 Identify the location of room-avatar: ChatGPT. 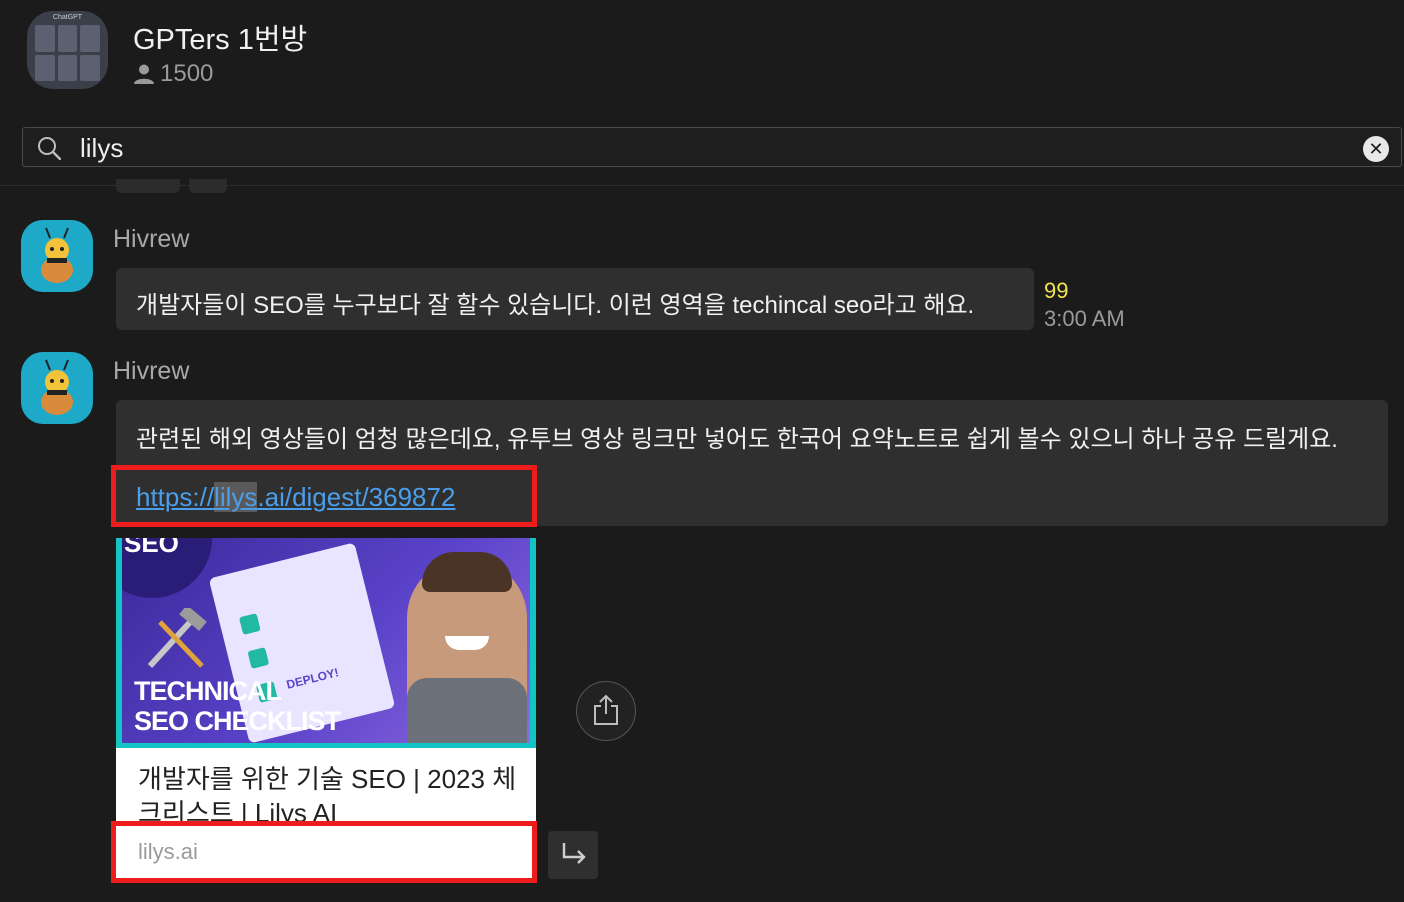
(67, 50).